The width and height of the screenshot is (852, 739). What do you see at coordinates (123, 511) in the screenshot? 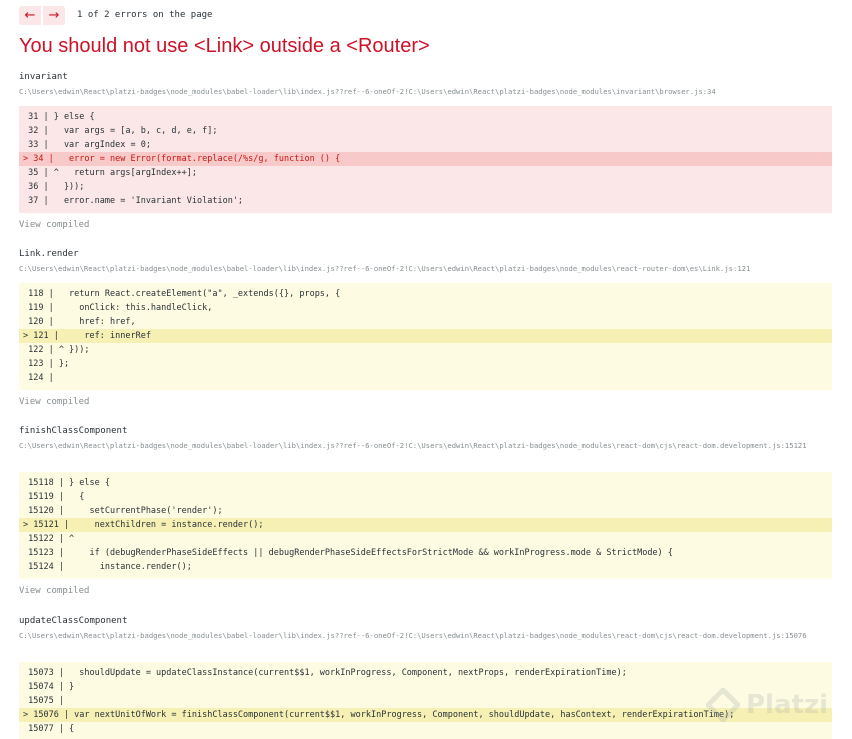
I see `code-line: 15120 | setCurrentPhase('render');` at bounding box center [123, 511].